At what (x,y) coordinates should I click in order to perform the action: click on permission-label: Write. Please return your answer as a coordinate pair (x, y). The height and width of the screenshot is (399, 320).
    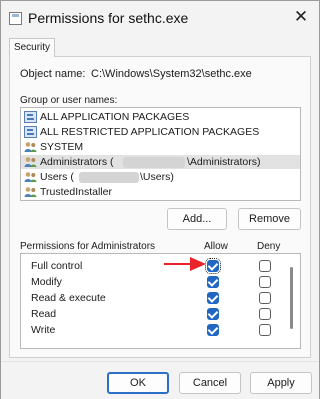
    Looking at the image, I should click on (43, 330).